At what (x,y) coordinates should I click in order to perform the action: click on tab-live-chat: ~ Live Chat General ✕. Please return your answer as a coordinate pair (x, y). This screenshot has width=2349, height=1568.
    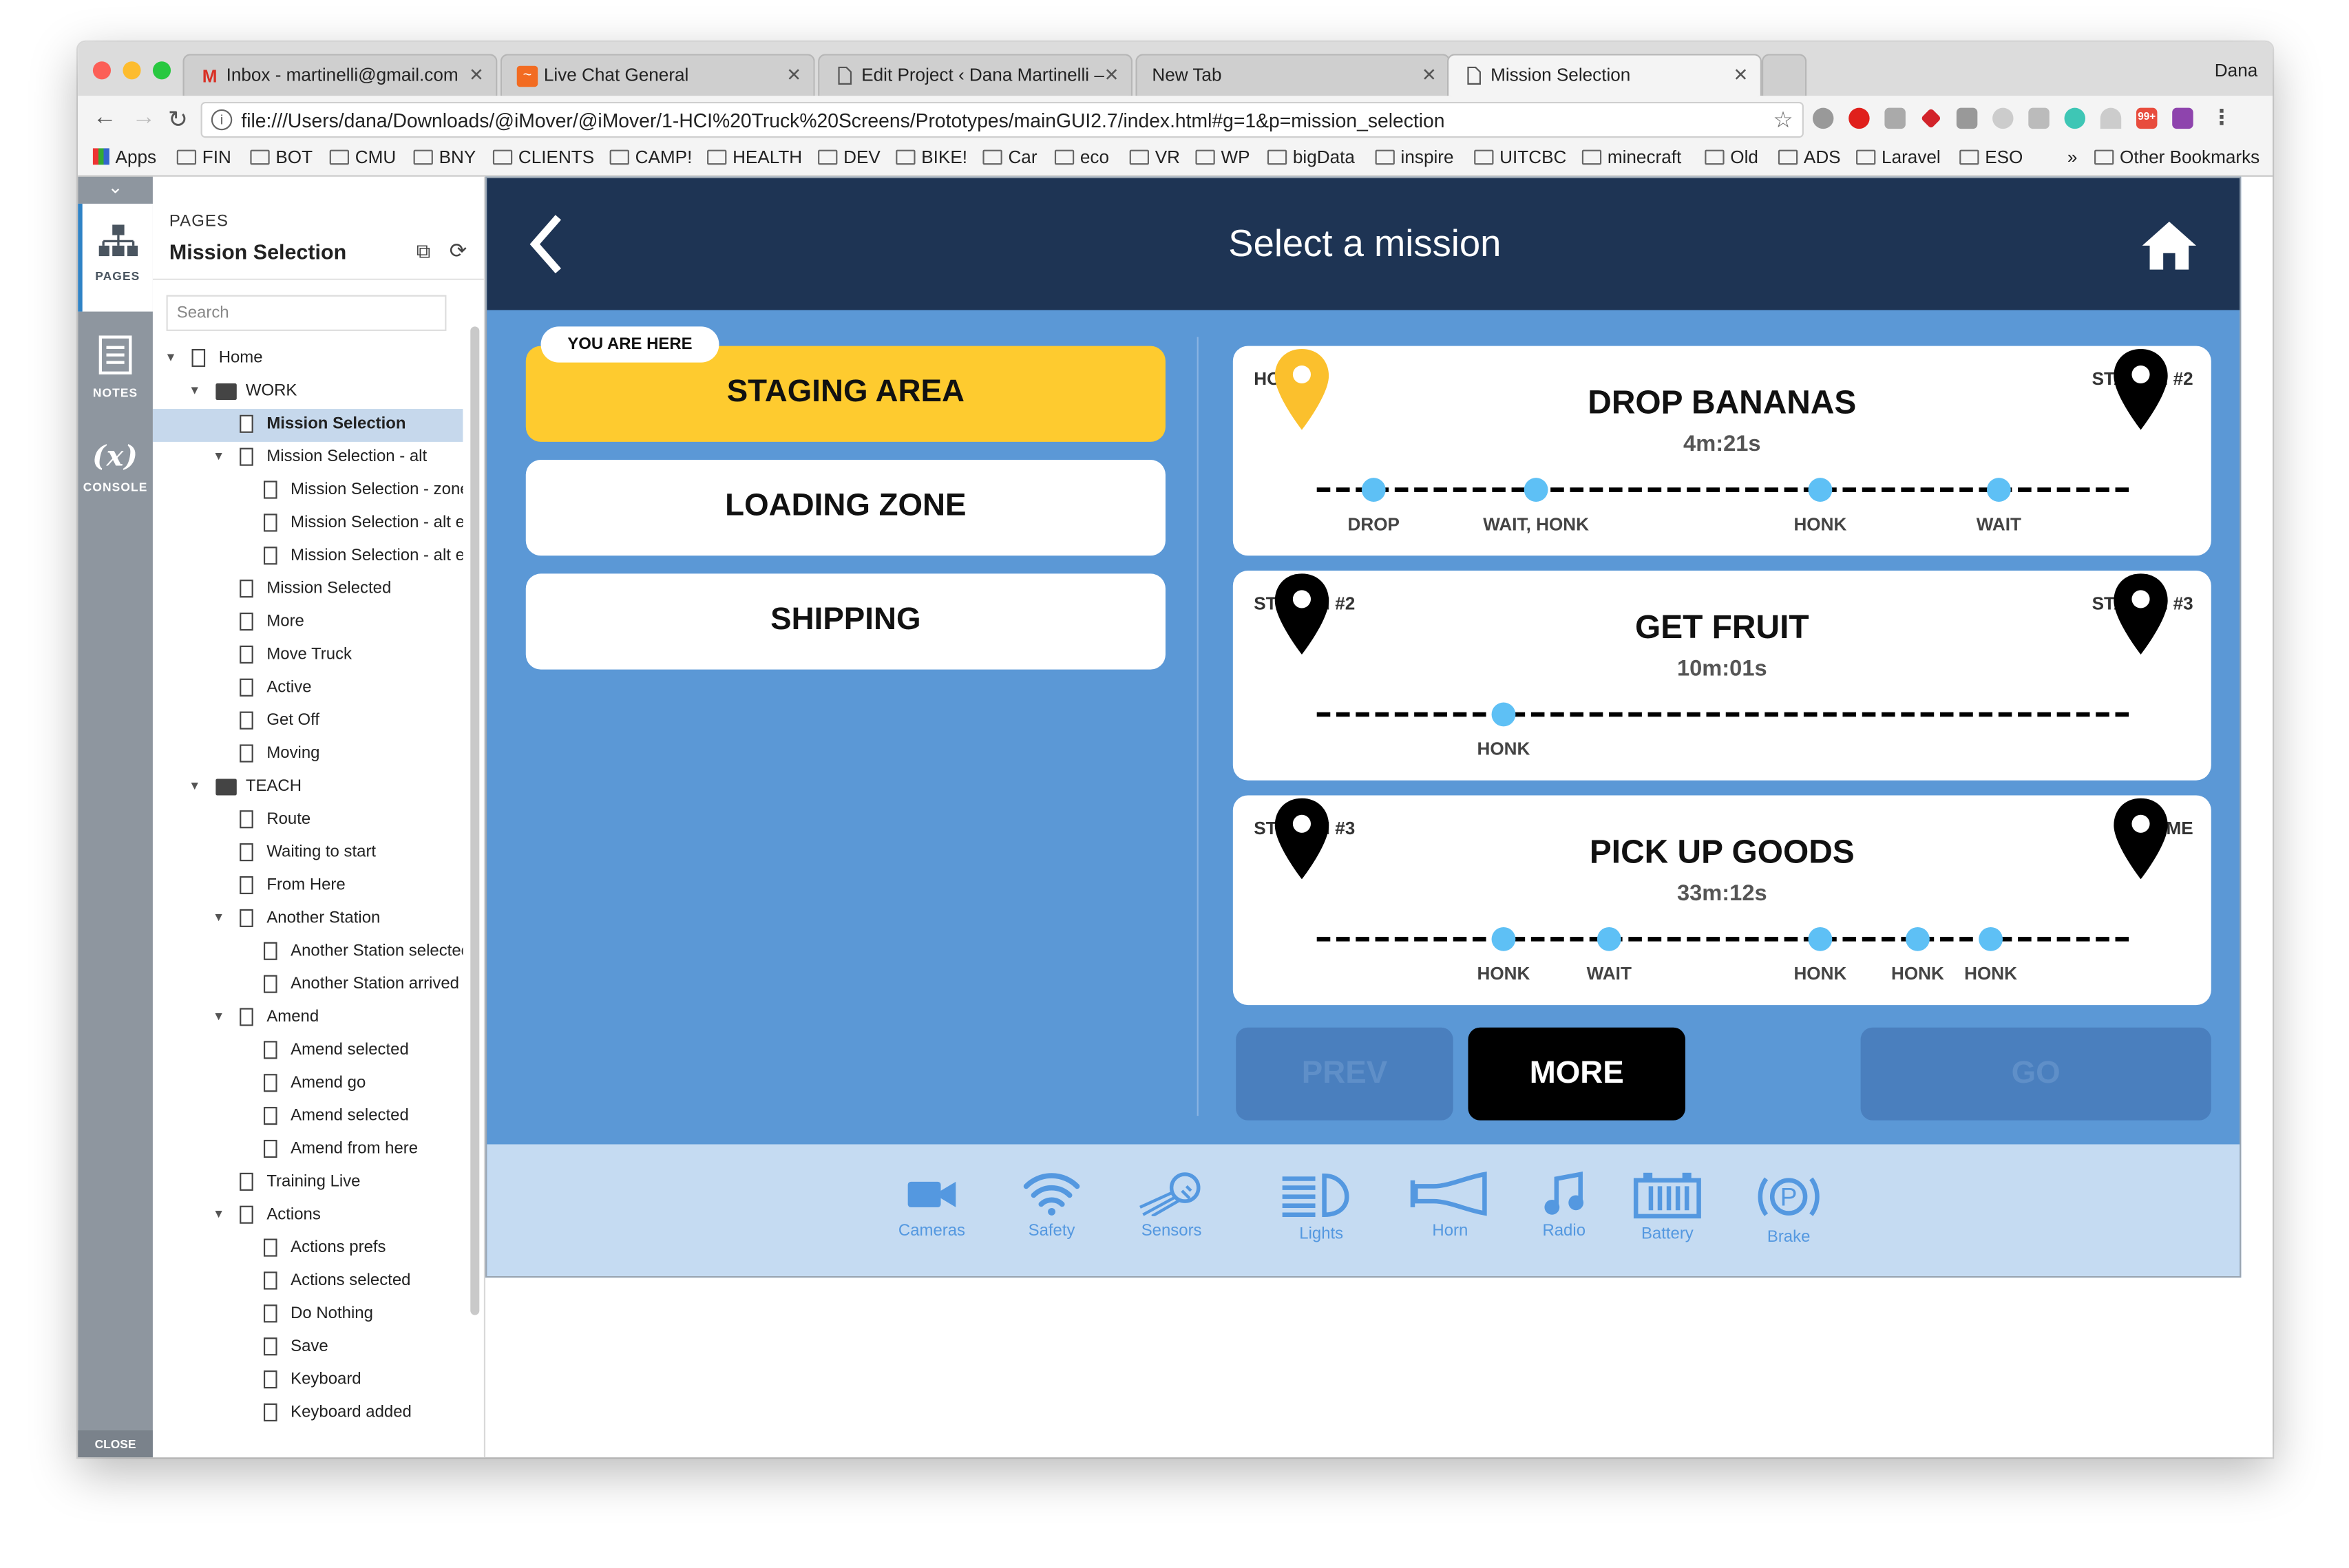
    Looking at the image, I should click on (657, 75).